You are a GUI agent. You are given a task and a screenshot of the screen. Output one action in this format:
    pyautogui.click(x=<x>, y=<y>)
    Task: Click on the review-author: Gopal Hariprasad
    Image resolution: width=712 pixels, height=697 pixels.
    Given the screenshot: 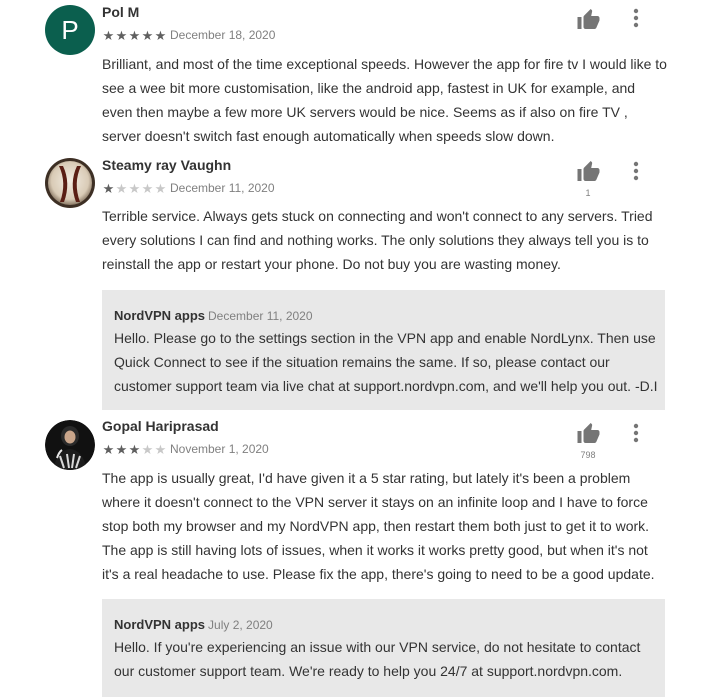 What is the action you would take?
    pyautogui.click(x=160, y=426)
    